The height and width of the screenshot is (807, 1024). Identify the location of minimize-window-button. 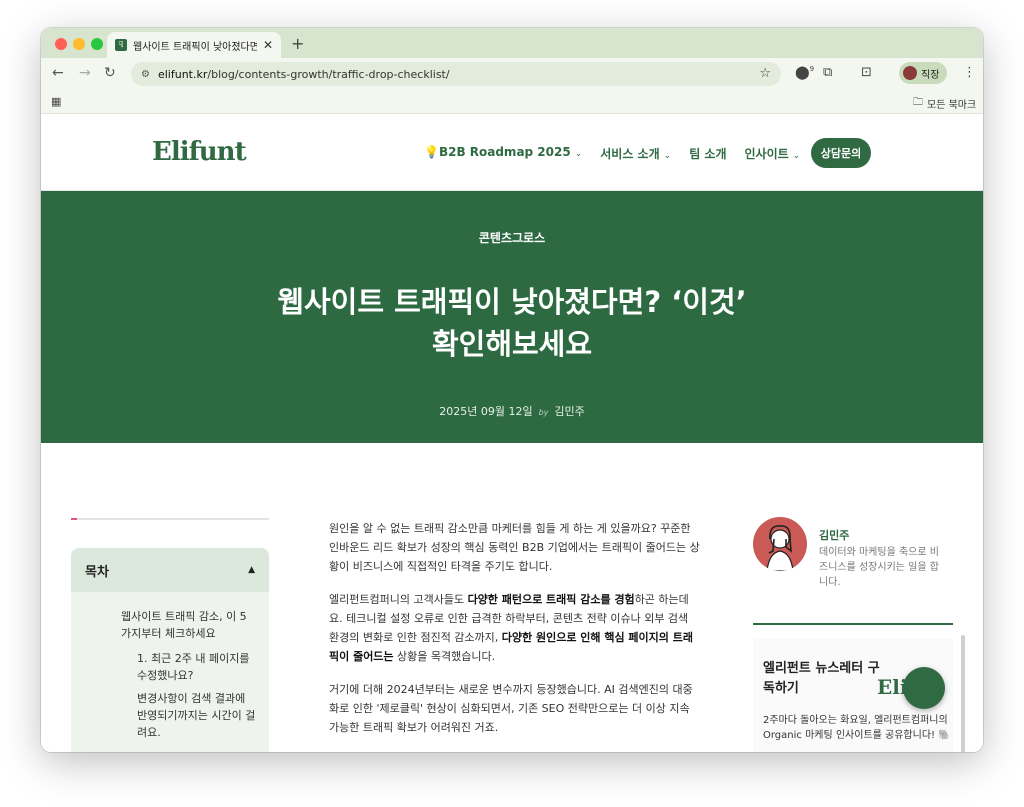
(79, 44).